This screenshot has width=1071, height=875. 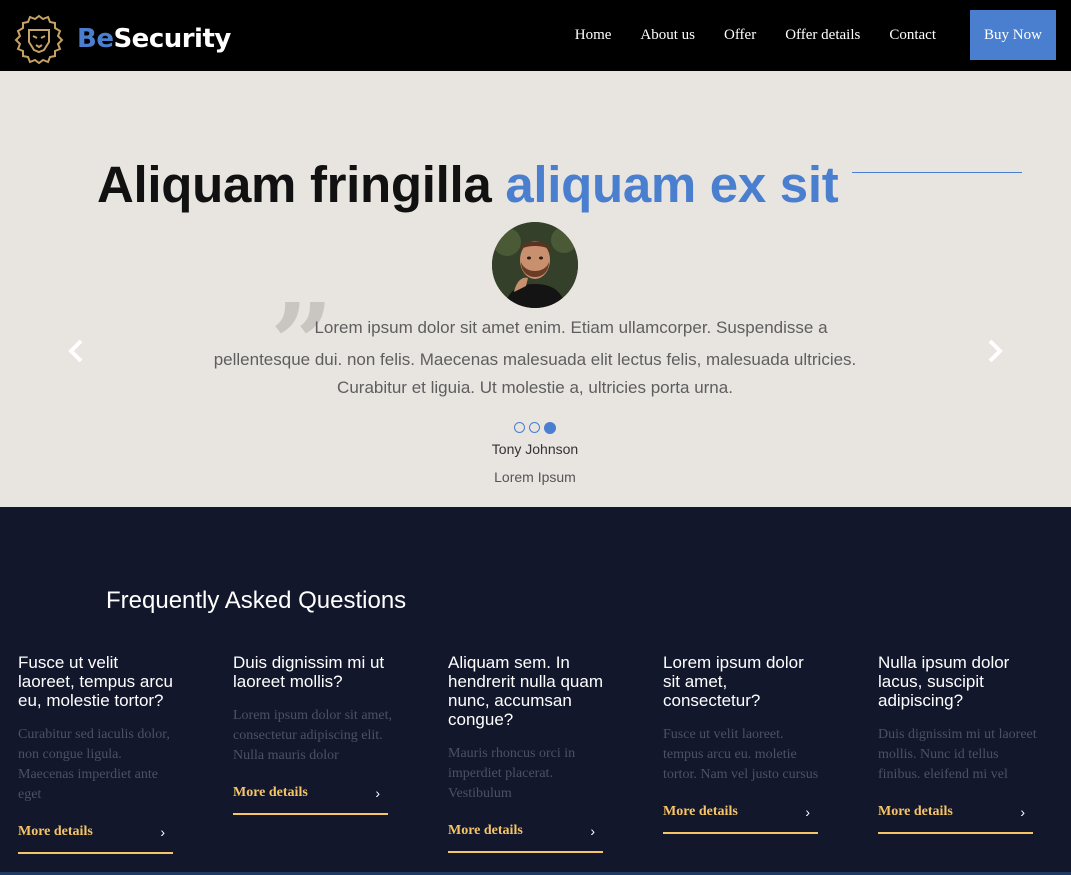 What do you see at coordinates (535, 449) in the screenshot?
I see `testimonial-name: Tony Johnson` at bounding box center [535, 449].